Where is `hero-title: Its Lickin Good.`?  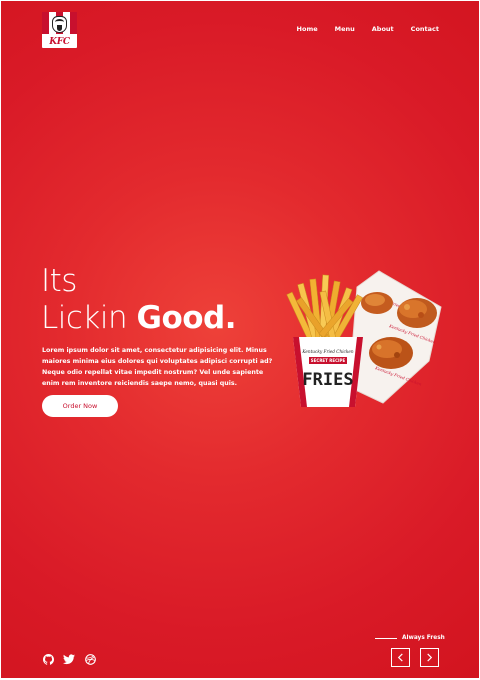
hero-title: Its Lickin Good. is located at coordinates (139, 300).